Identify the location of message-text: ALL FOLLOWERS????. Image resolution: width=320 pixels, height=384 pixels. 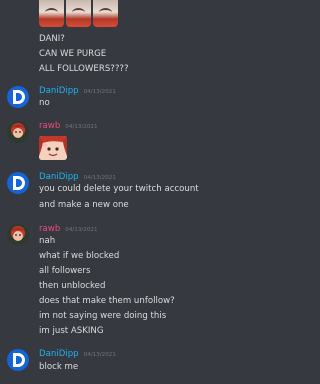
(84, 69).